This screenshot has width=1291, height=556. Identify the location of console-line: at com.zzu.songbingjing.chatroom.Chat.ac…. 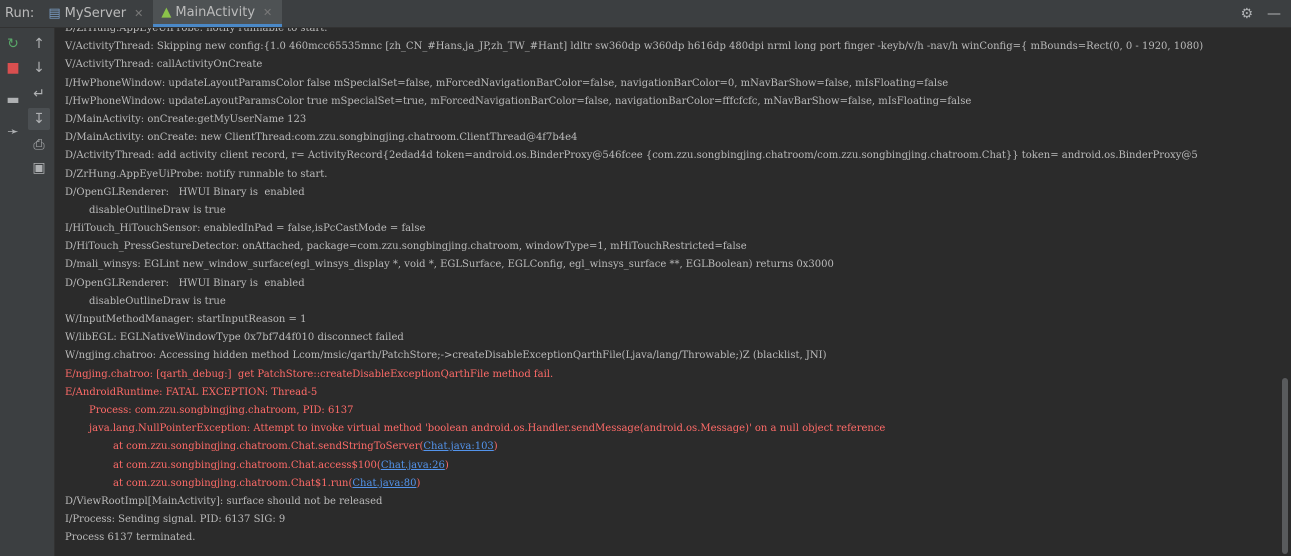
(634, 466).